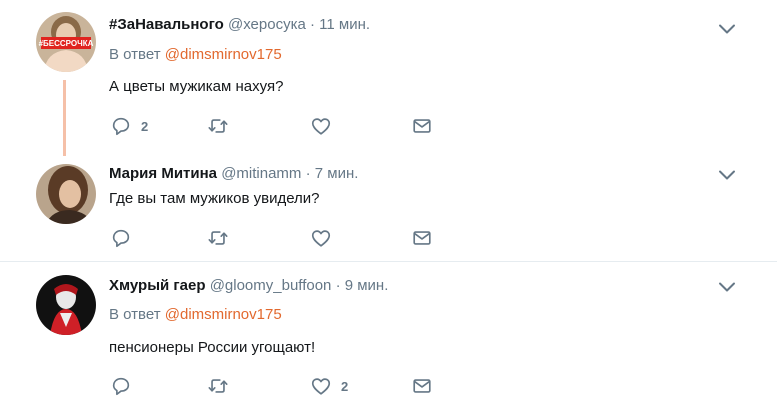 This screenshot has width=777, height=405. I want to click on tweet-header: Хмурый гаер @gloomy_buffoon · 9 мин., so click(248, 285).